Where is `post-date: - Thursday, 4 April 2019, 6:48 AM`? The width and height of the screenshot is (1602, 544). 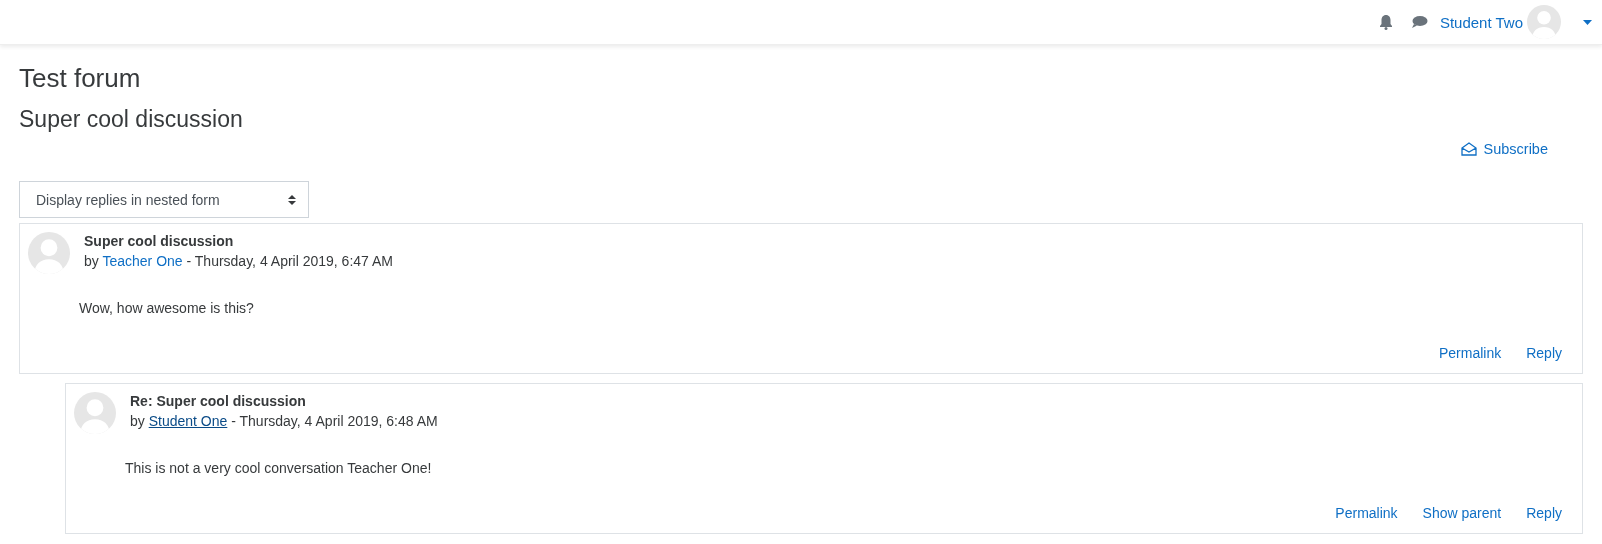
post-date: - Thursday, 4 April 2019, 6:48 AM is located at coordinates (334, 421).